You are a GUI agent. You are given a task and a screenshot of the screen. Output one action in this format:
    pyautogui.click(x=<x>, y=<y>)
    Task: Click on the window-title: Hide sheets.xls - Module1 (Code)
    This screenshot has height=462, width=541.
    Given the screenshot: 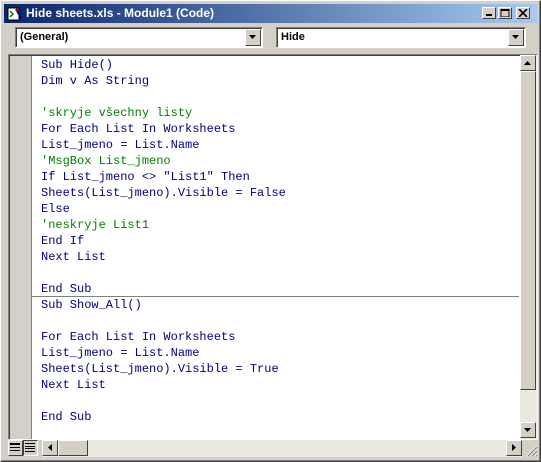 What is the action you would take?
    pyautogui.click(x=120, y=13)
    